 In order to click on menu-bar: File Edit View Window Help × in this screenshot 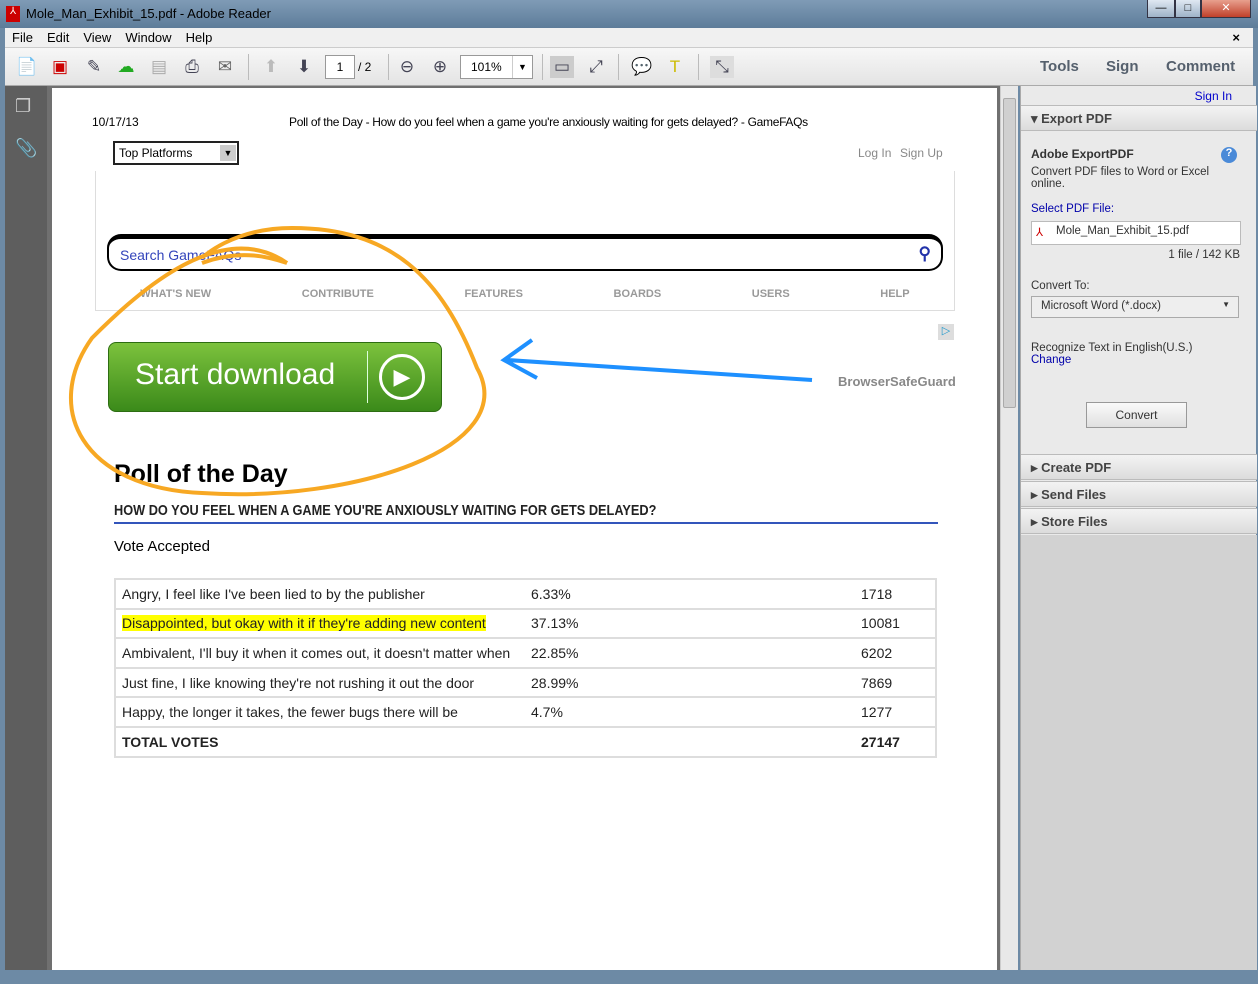, I will do `click(629, 38)`.